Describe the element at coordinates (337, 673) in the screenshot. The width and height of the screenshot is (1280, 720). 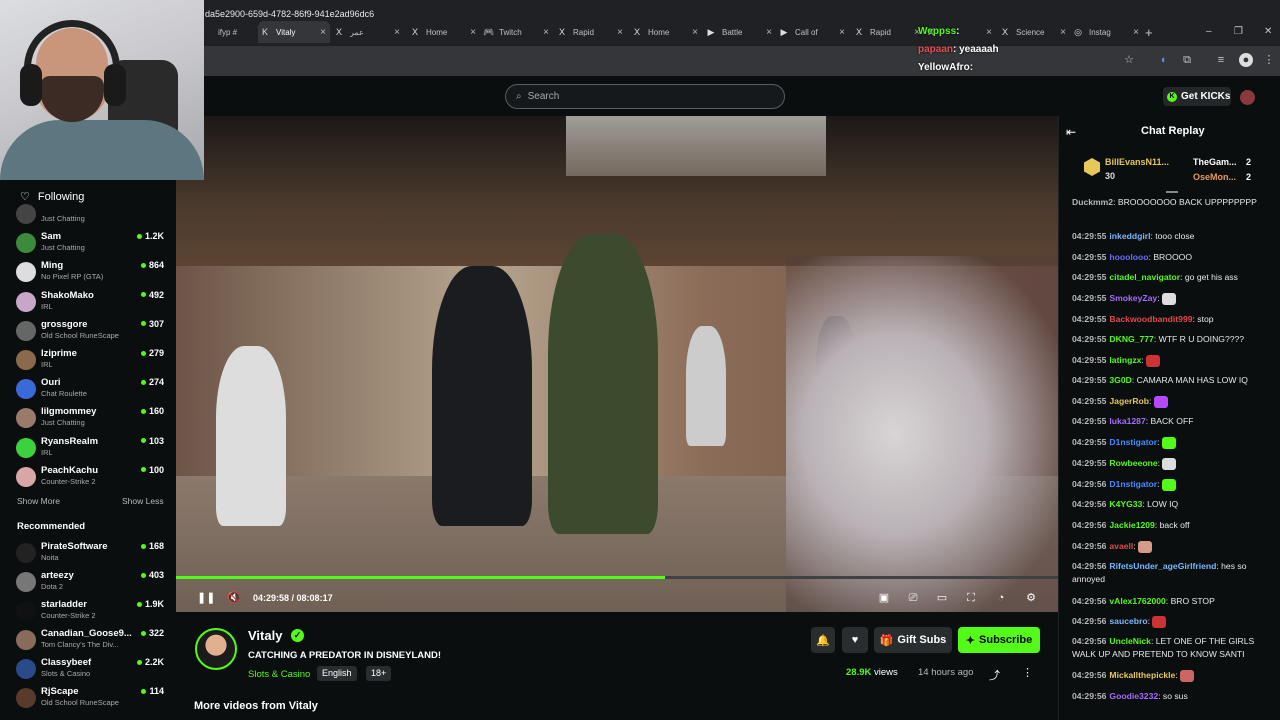
I see `language-tag: English` at that location.